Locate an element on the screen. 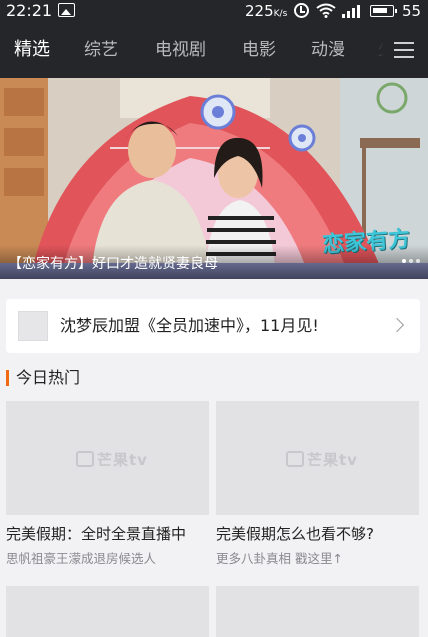 This screenshot has height=637, width=428. status-time: 22:21 is located at coordinates (29, 10).